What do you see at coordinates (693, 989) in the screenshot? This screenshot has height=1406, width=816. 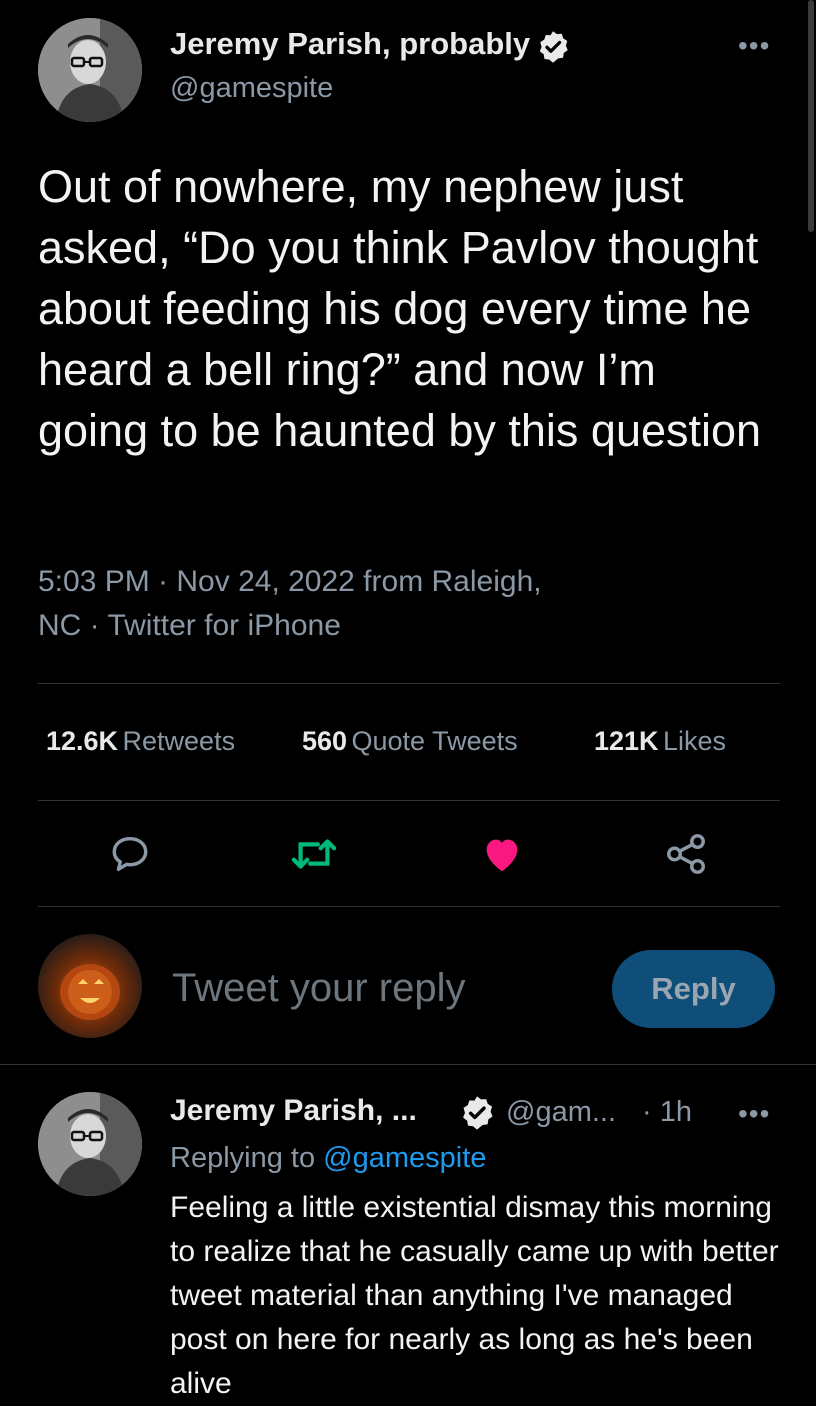 I see `reply-button: Reply` at bounding box center [693, 989].